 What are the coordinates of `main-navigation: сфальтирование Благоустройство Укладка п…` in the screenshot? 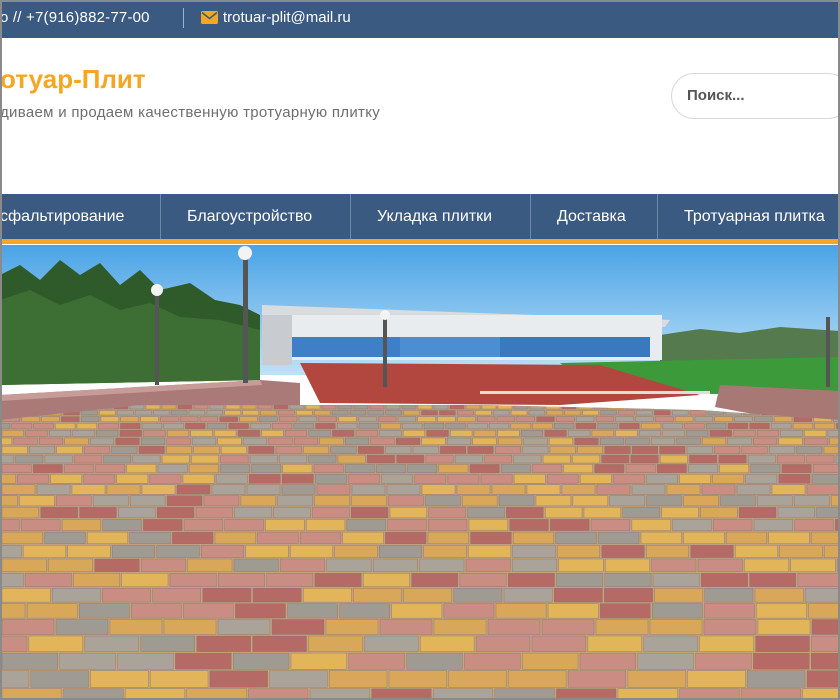 It's located at (420, 219).